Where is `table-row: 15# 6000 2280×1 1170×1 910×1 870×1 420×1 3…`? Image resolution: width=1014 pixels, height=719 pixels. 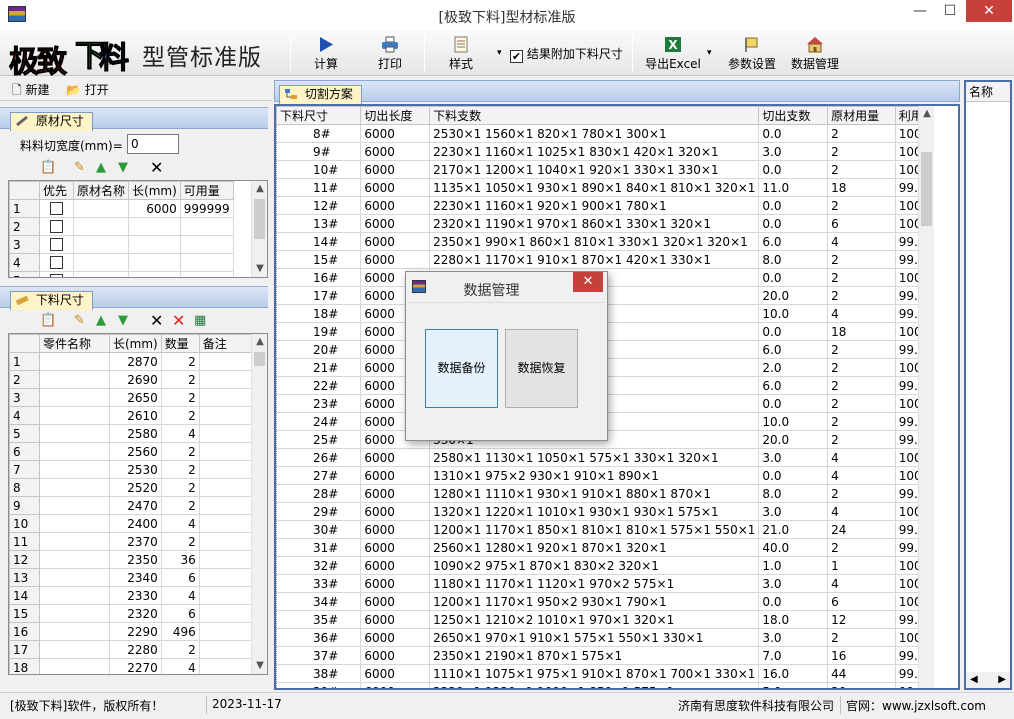 table-row: 15# 6000 2280×1 1170×1 910×1 870×1 420×1 3… is located at coordinates (617, 259).